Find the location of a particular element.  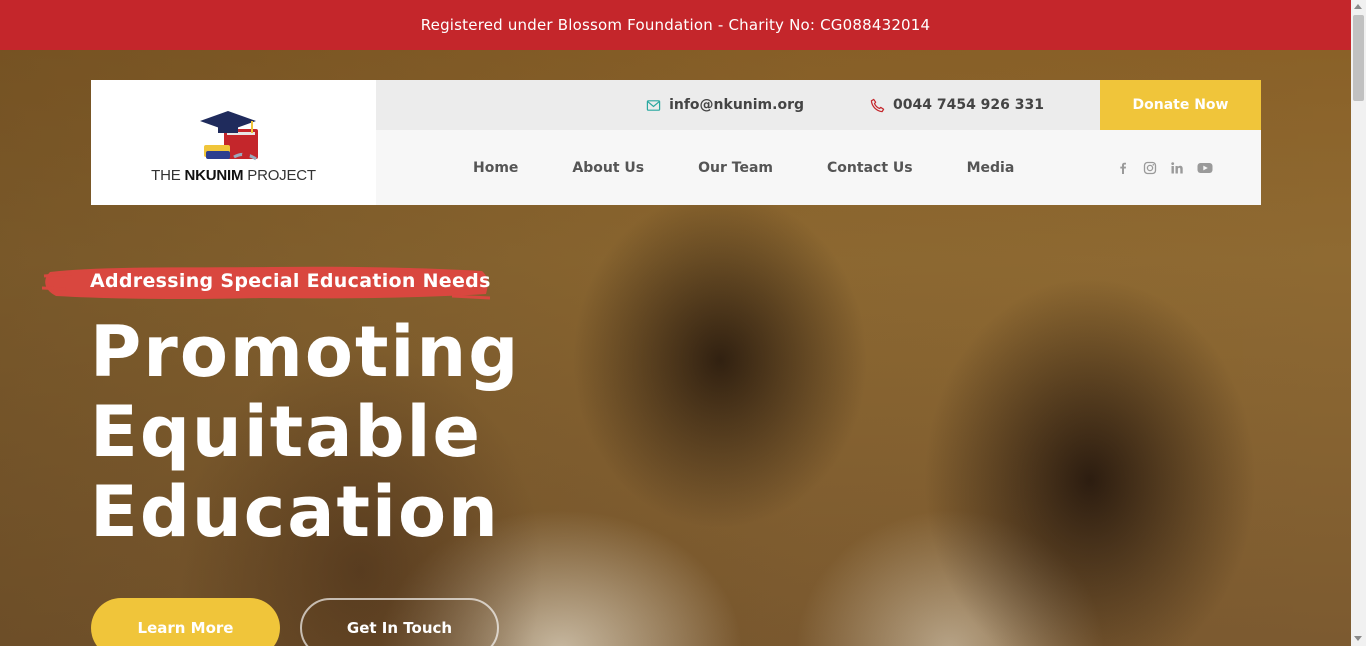

donate-now-label: Donate Now is located at coordinates (1180, 105).